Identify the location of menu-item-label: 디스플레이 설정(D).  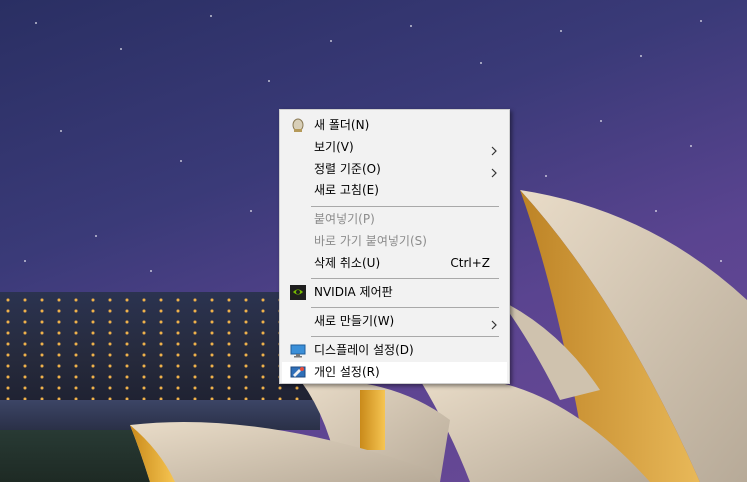
(364, 350).